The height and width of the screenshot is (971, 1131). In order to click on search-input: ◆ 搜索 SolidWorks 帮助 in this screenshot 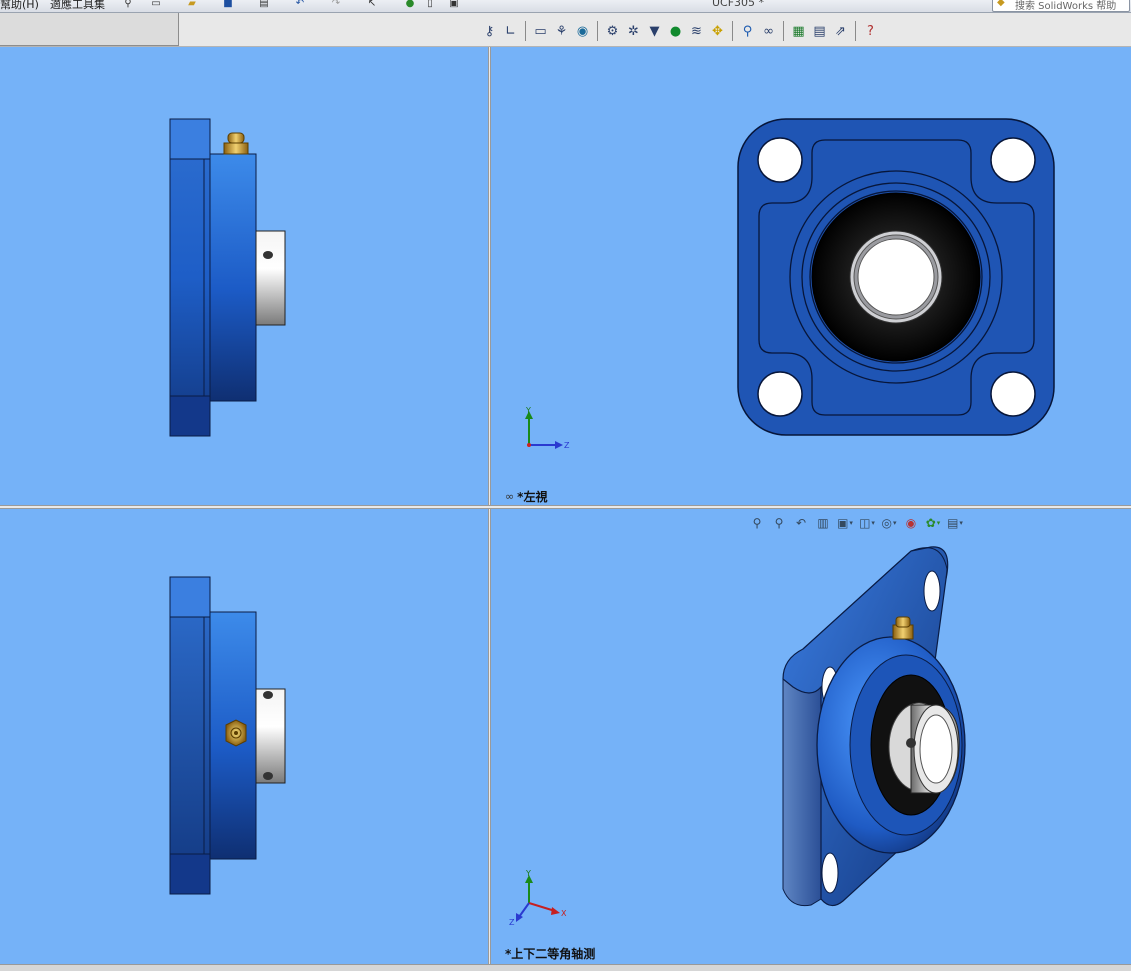, I will do `click(1061, 6)`.